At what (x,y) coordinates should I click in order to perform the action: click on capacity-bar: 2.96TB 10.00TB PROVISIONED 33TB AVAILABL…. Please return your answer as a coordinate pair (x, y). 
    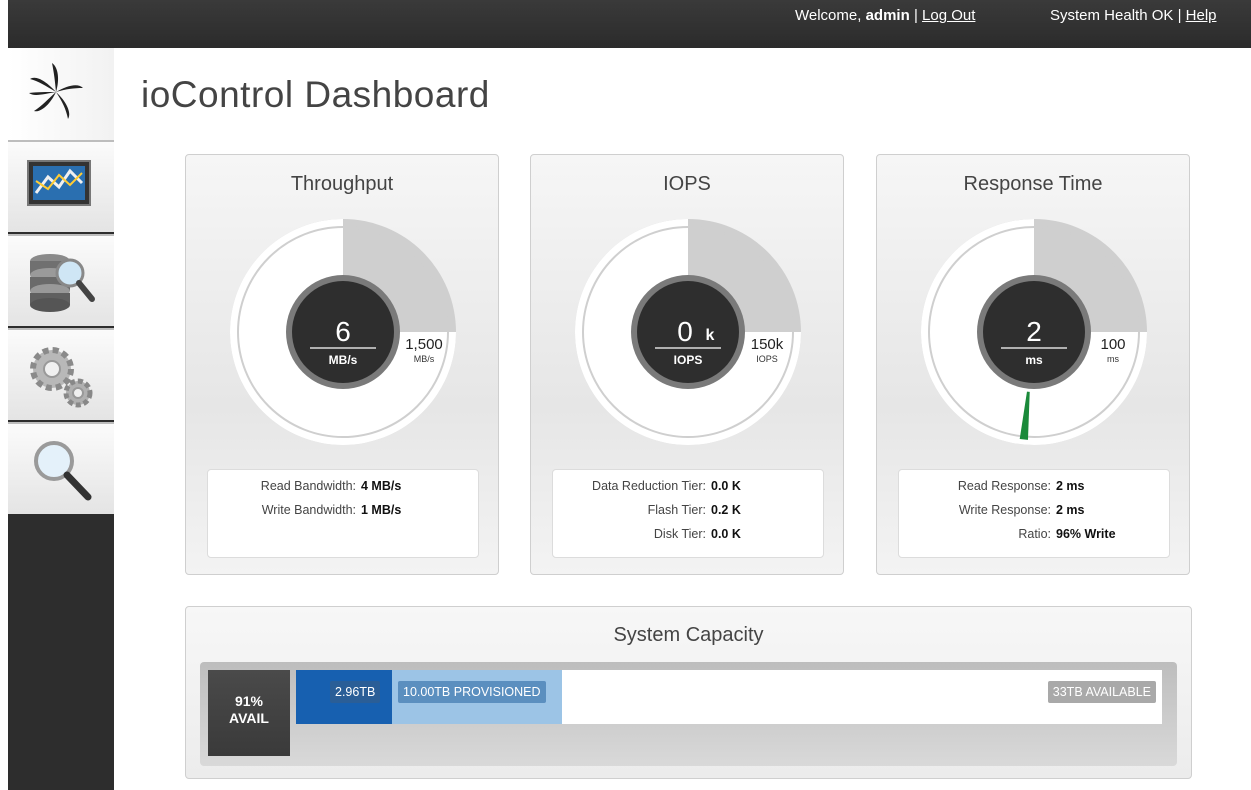
    Looking at the image, I should click on (729, 697).